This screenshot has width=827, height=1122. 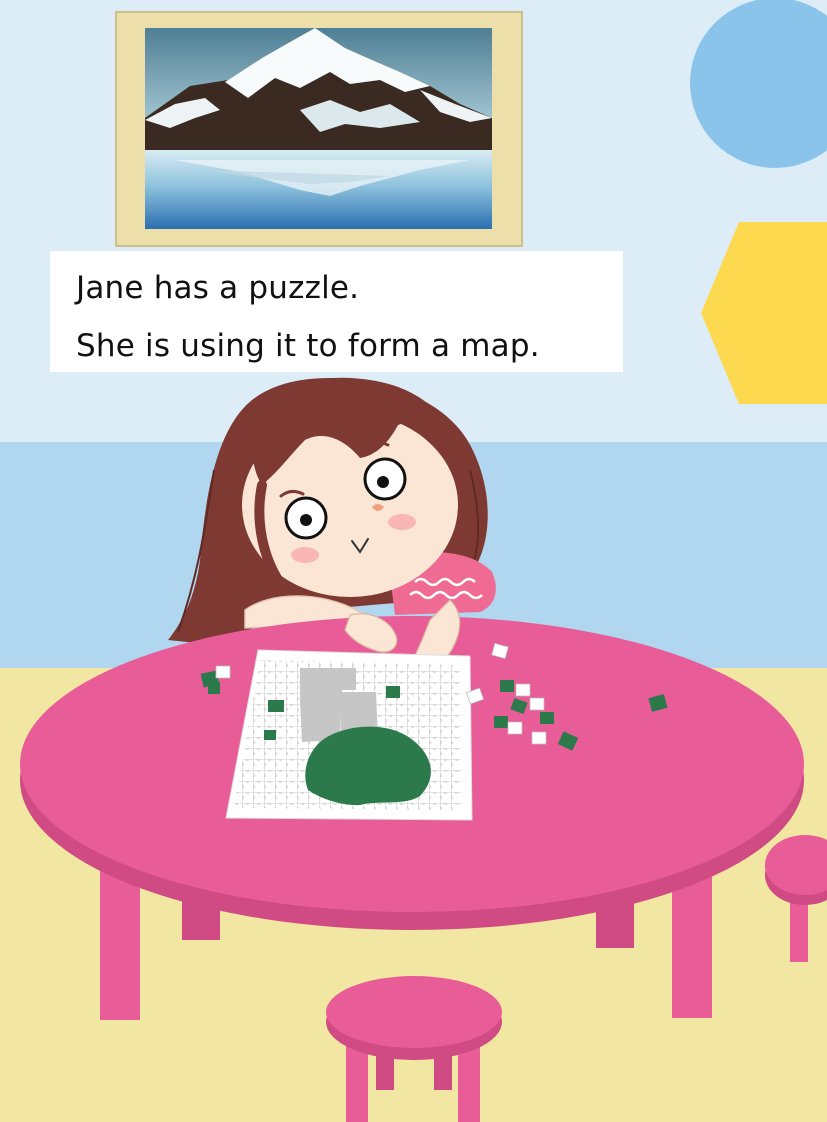 What do you see at coordinates (319, 129) in the screenshot?
I see `mountain-painting` at bounding box center [319, 129].